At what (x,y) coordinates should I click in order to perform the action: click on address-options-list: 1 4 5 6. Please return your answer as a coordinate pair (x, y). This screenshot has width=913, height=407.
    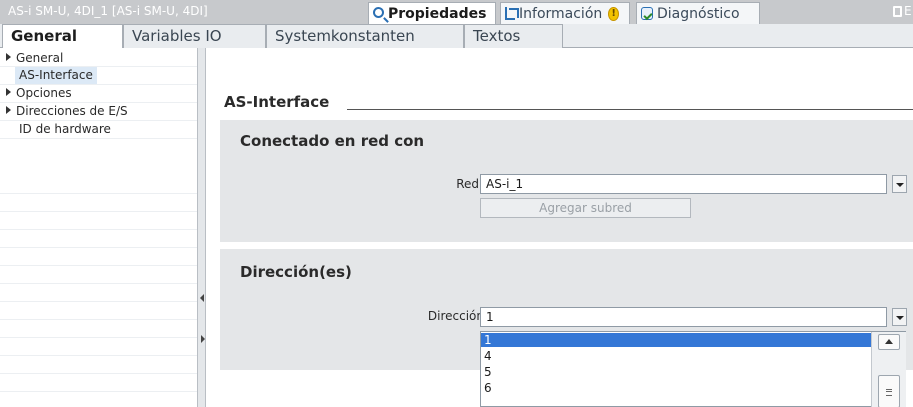
    Looking at the image, I should click on (693, 369).